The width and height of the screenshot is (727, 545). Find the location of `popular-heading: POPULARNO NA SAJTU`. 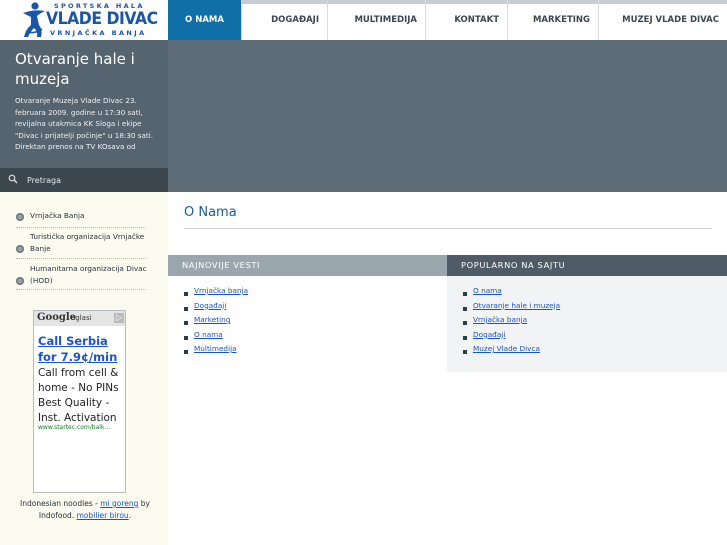

popular-heading: POPULARNO NA SAJTU is located at coordinates (587, 265).